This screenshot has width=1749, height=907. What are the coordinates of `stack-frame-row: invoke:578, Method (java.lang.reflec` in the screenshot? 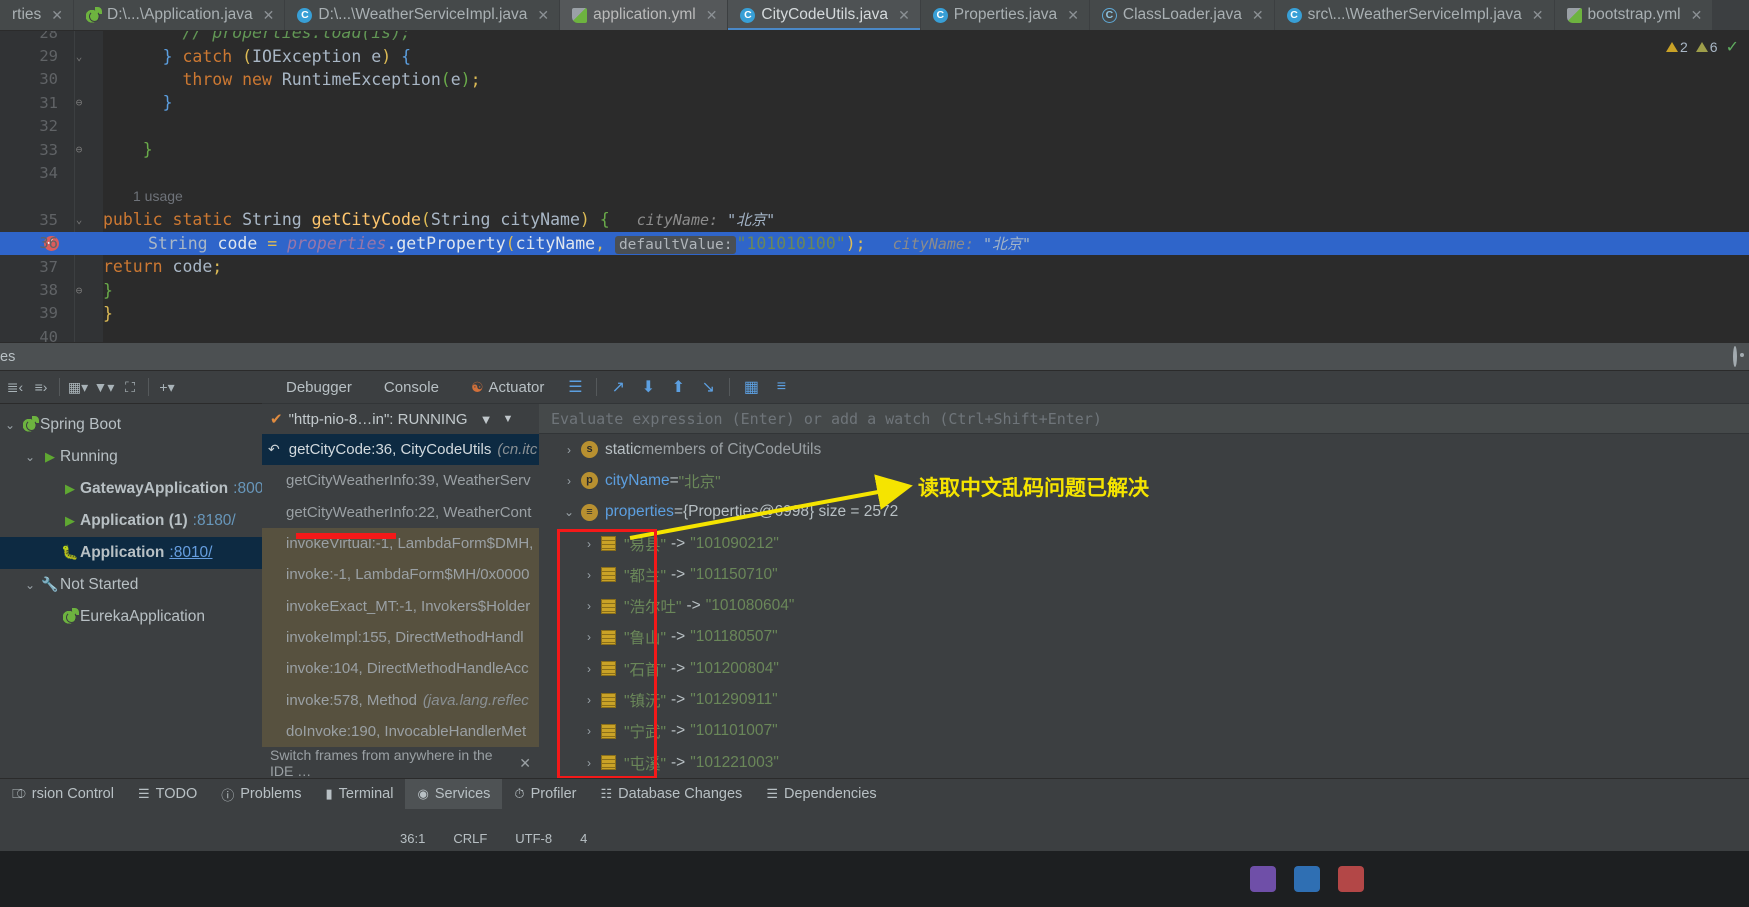 It's located at (400, 700).